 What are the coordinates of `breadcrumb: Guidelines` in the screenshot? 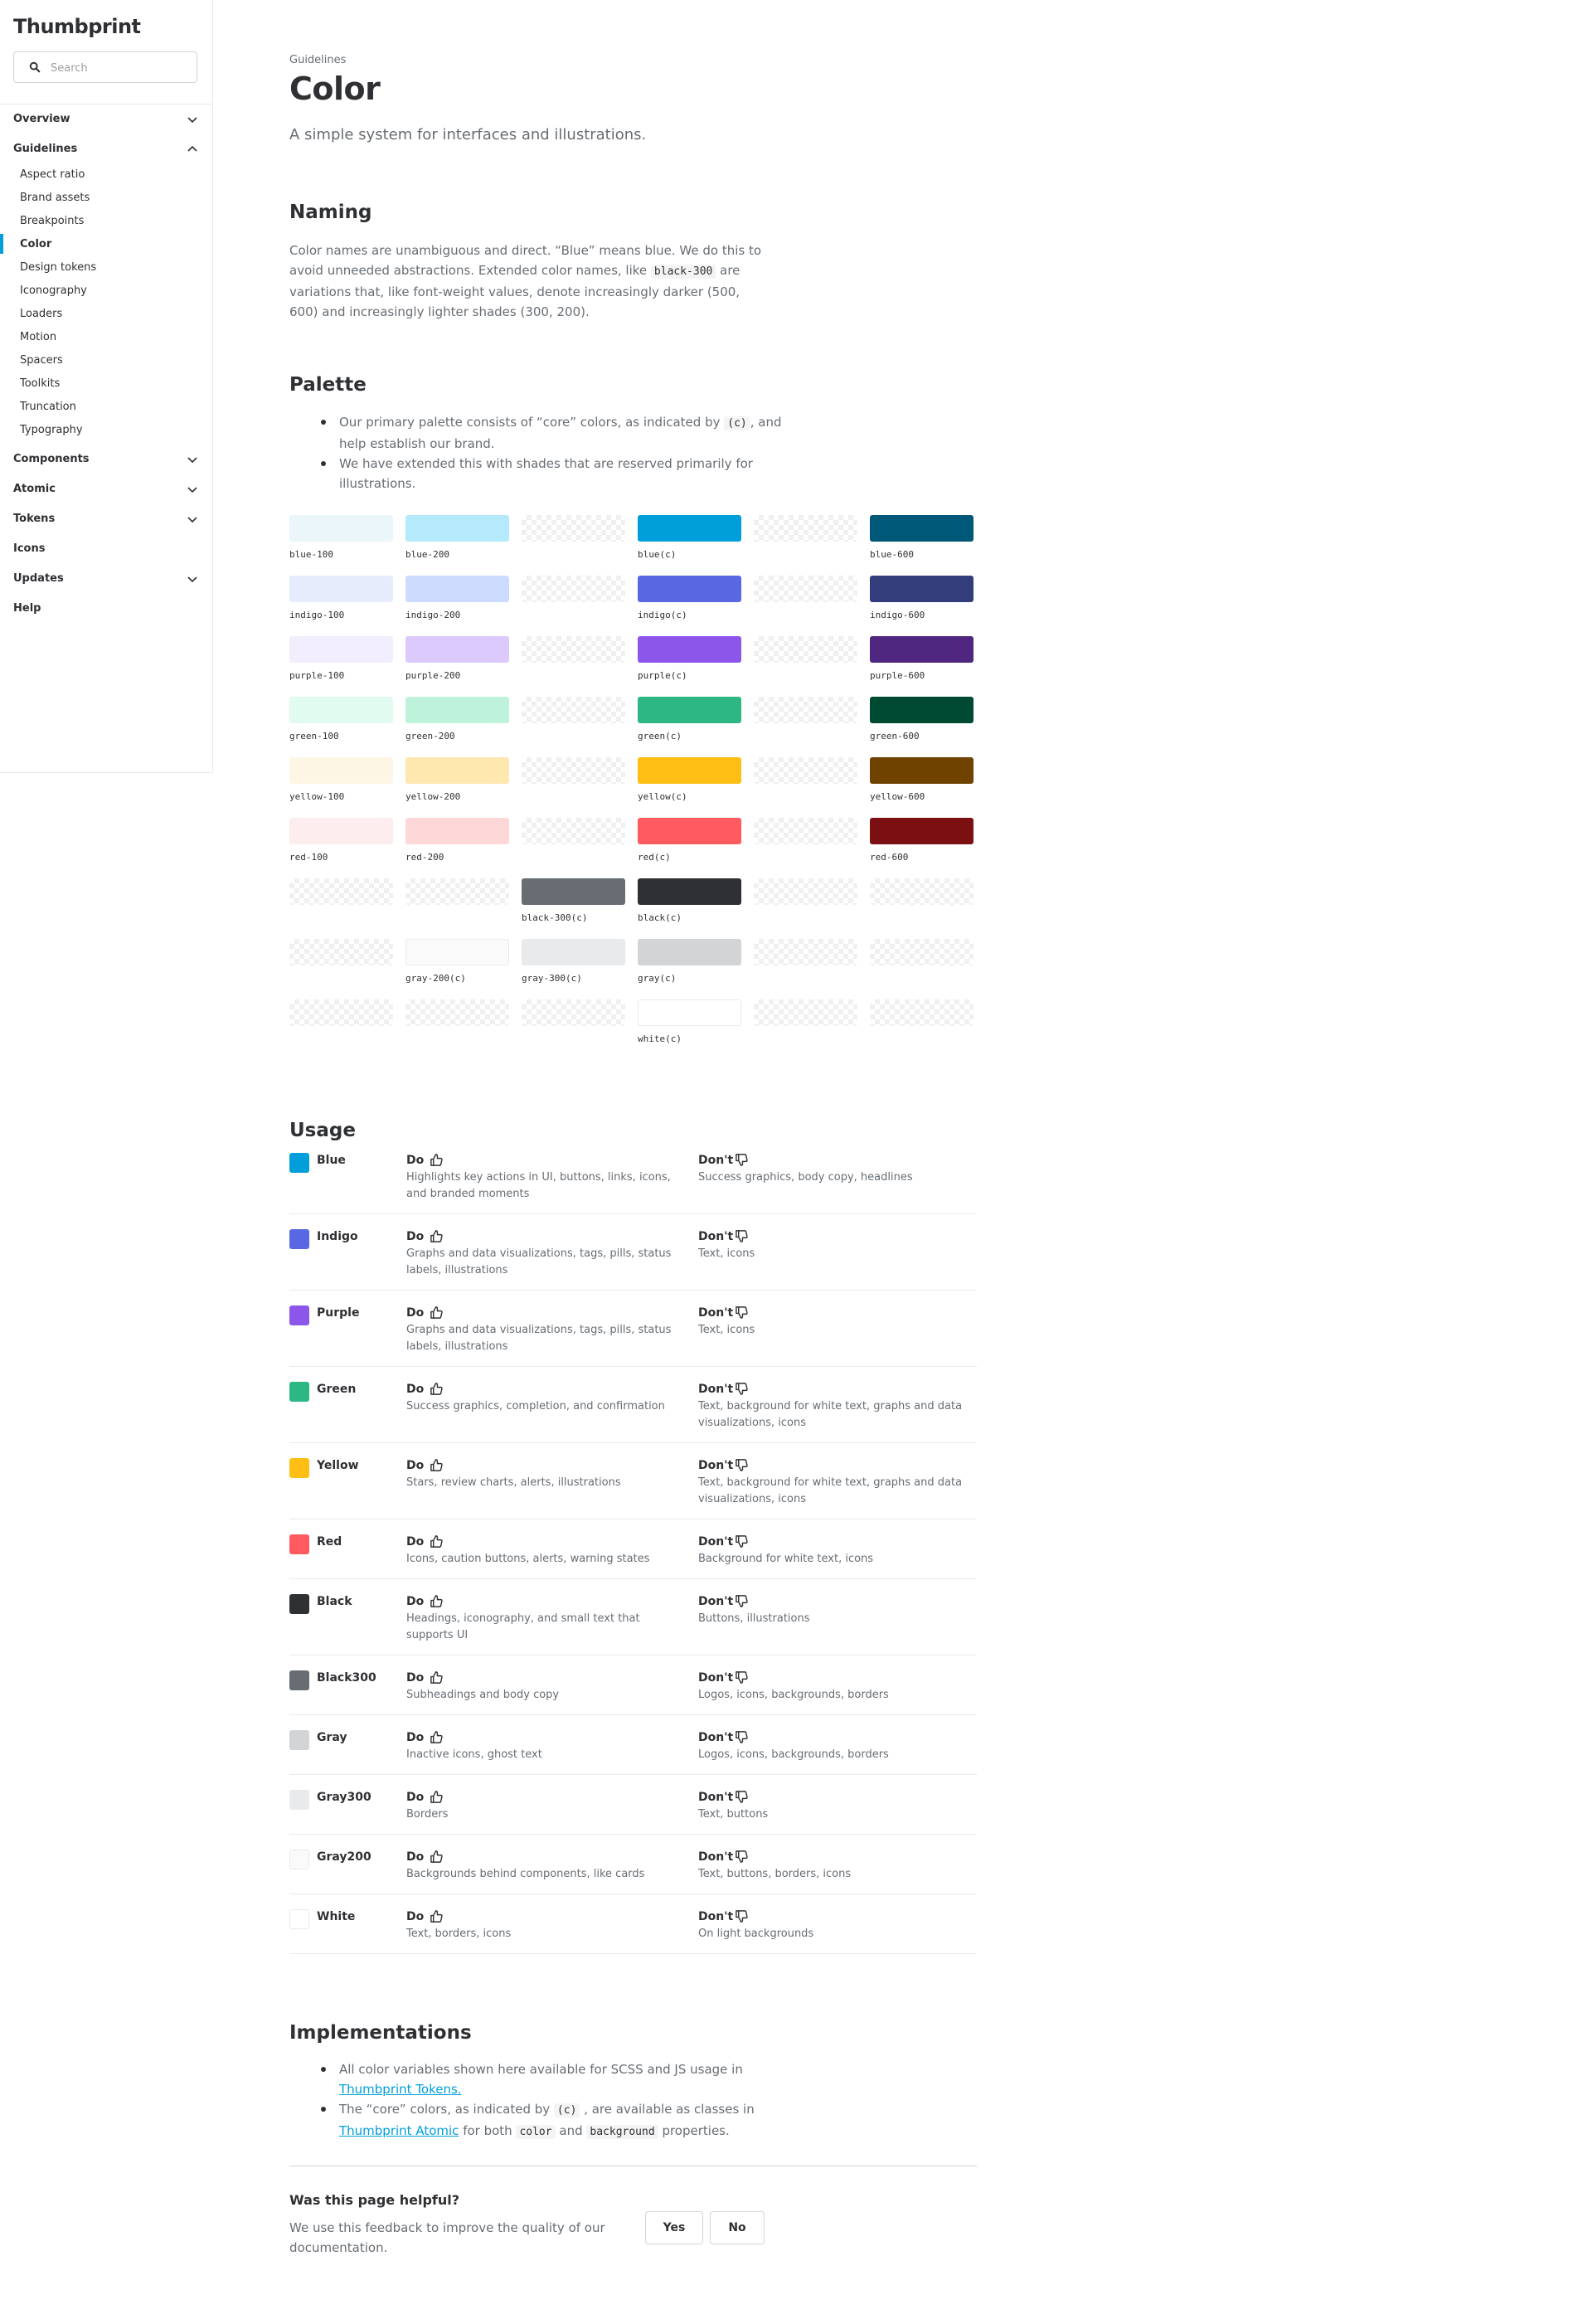 It's located at (317, 60).